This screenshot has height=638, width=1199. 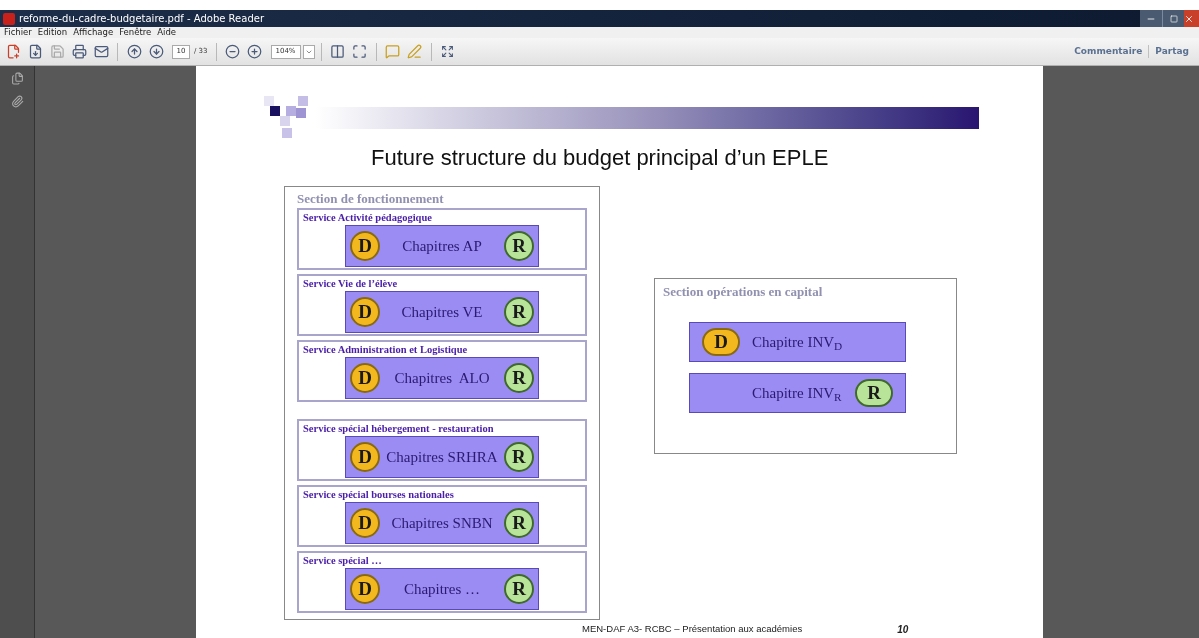 What do you see at coordinates (52, 32) in the screenshot?
I see `menu-item: Edition` at bounding box center [52, 32].